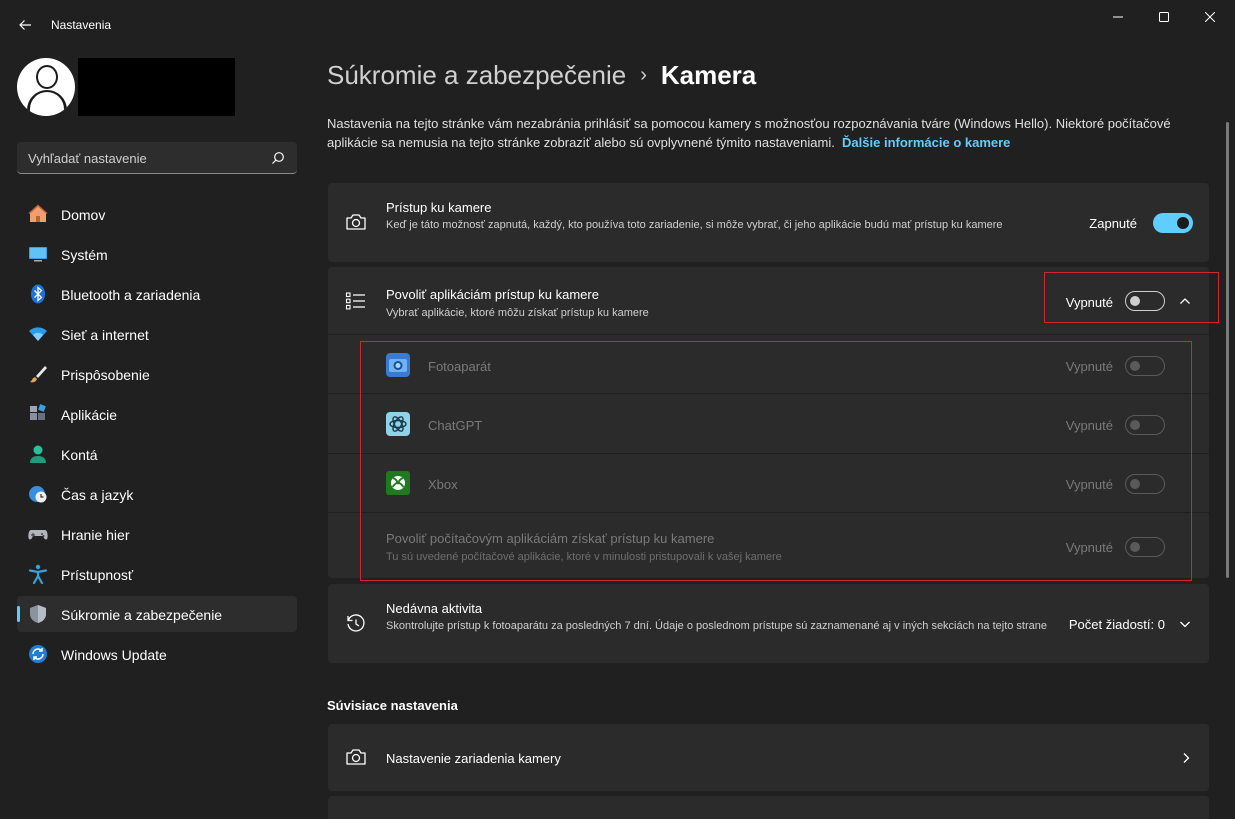 The width and height of the screenshot is (1235, 819). What do you see at coordinates (38, 334) in the screenshot?
I see `wifi-icon` at bounding box center [38, 334].